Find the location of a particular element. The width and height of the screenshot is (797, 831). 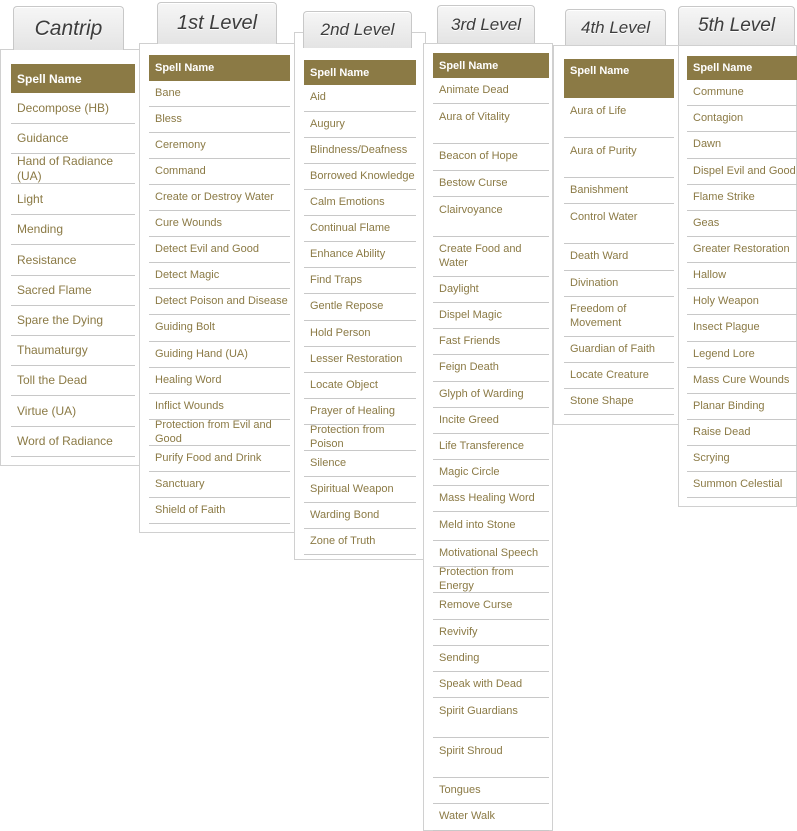

spell-row-guardian-of-faith: Guardian of Faith is located at coordinates (619, 350).